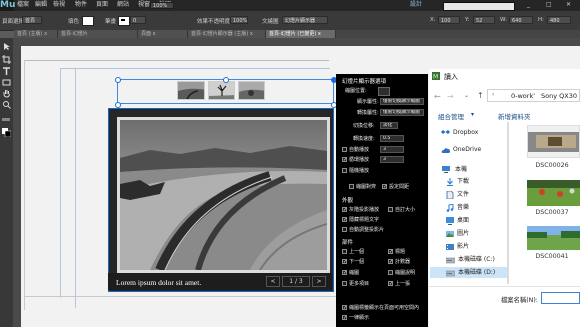 This screenshot has width=580, height=327. I want to click on transition-select: 僅限切換顯示縮圖, so click(402, 112).